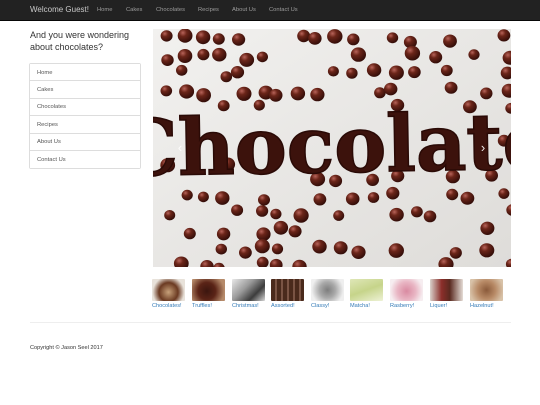  What do you see at coordinates (85, 159) in the screenshot?
I see `sidebar-item-contact-us: Contact Us` at bounding box center [85, 159].